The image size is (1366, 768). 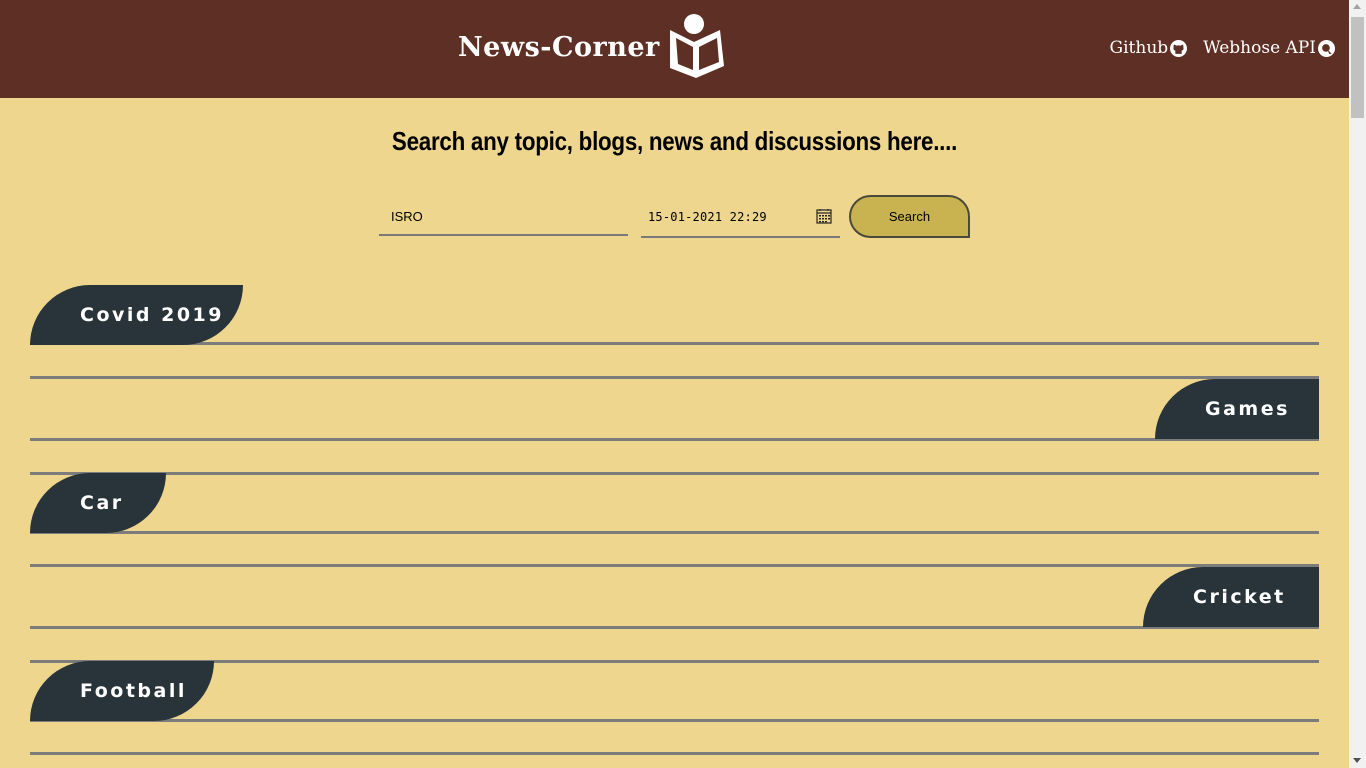 What do you see at coordinates (1357, 760) in the screenshot?
I see `scroll-down-icon` at bounding box center [1357, 760].